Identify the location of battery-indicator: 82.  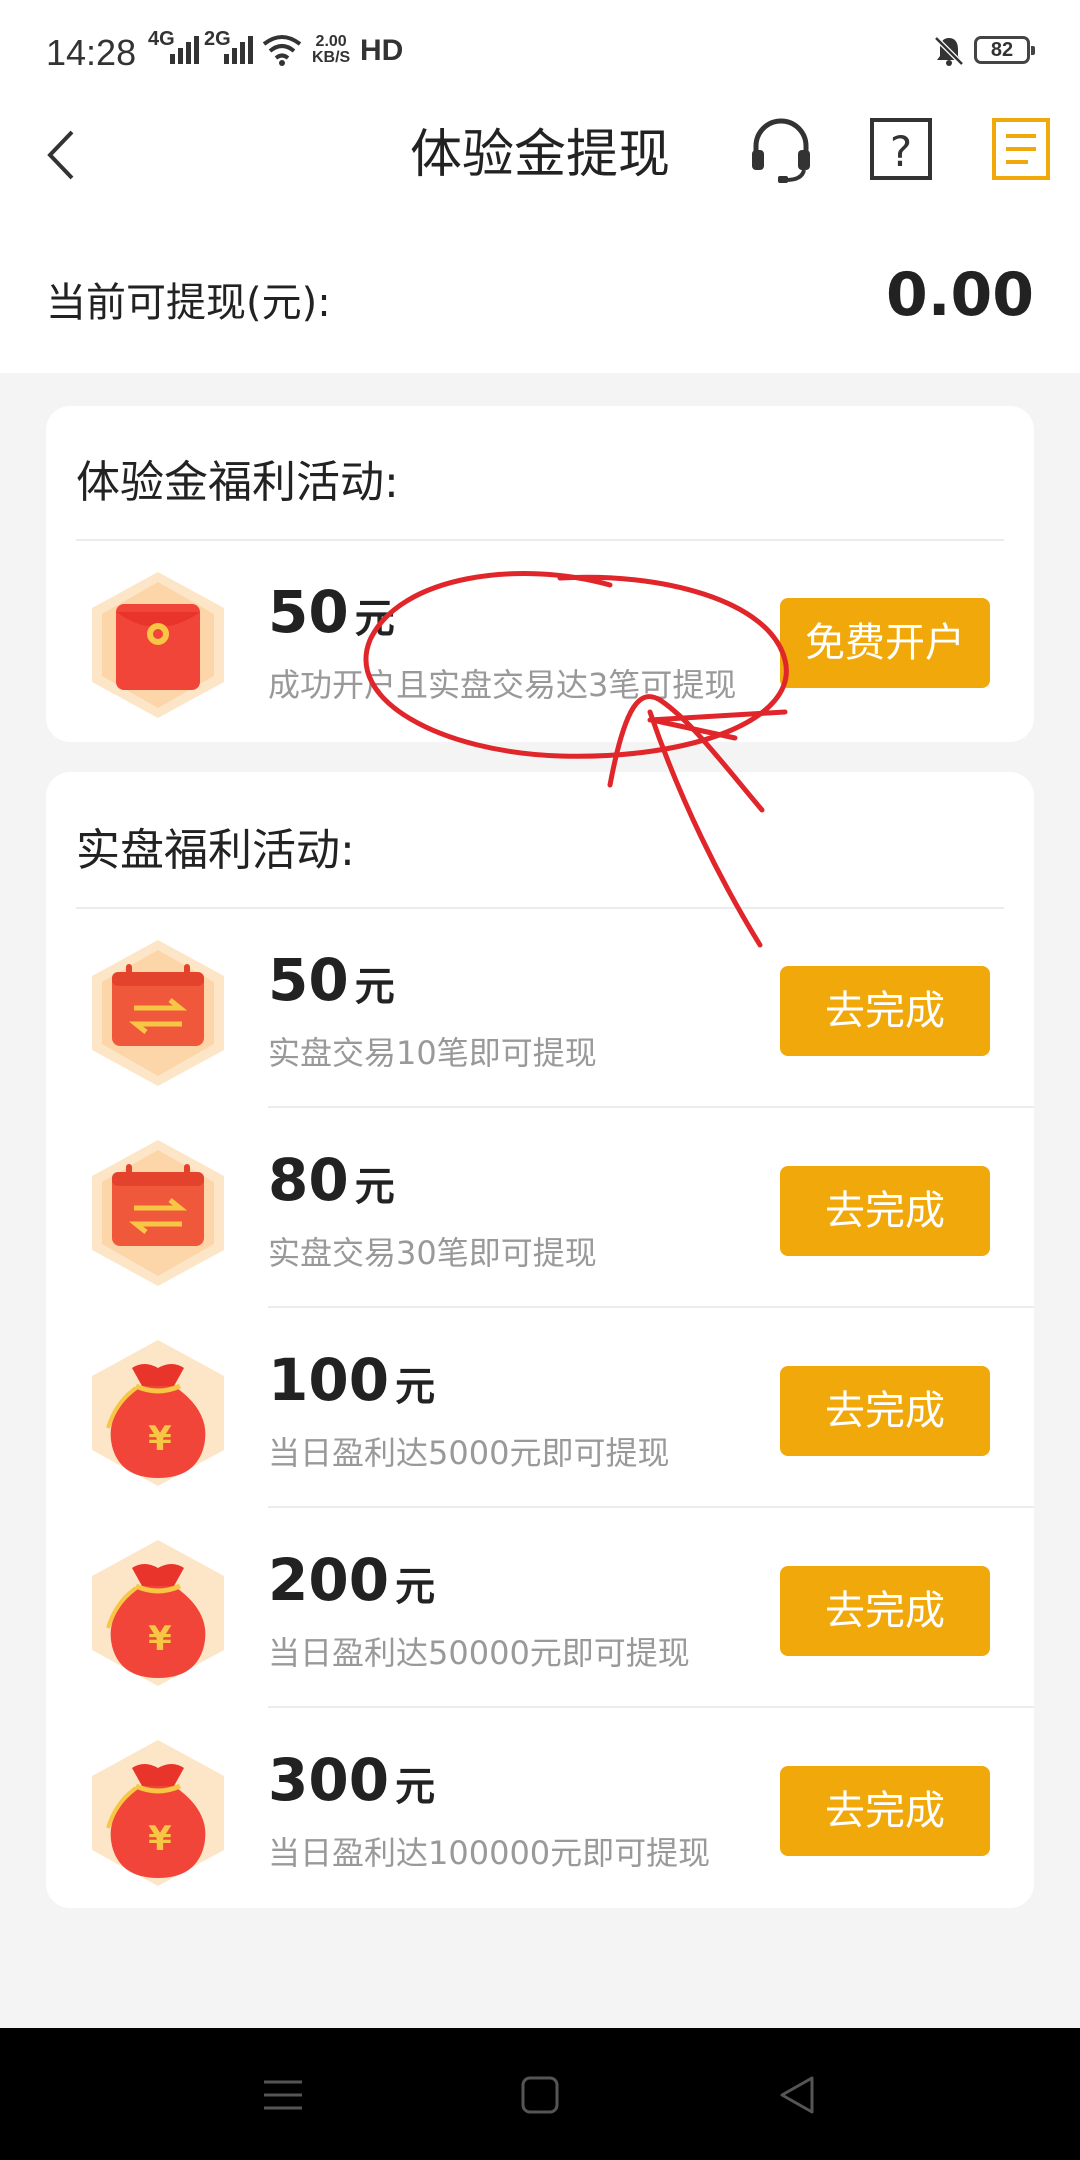
(1004, 50).